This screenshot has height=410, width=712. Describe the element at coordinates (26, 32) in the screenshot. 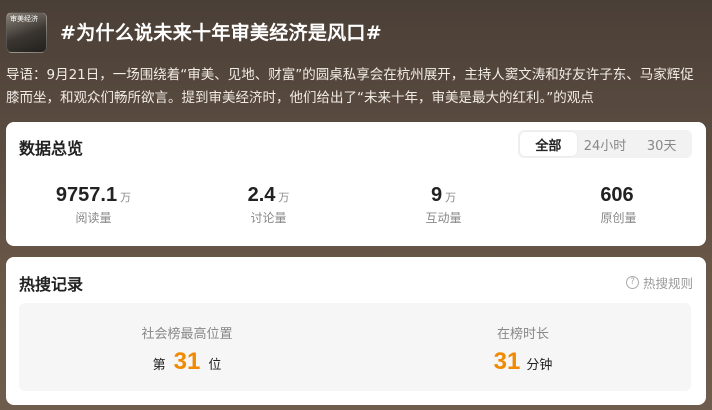

I see `topic-thumbnail: 审美经济` at that location.